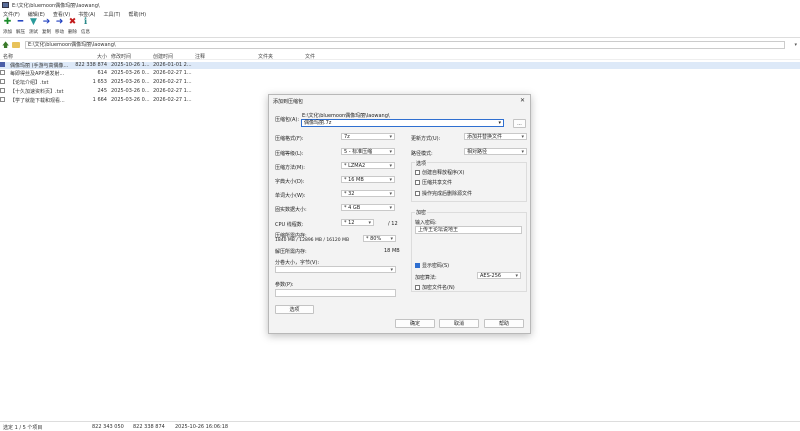 The width and height of the screenshot is (800, 431). Describe the element at coordinates (495, 136) in the screenshot. I see `update-mode-select: 添加并替换文件 ▾` at that location.